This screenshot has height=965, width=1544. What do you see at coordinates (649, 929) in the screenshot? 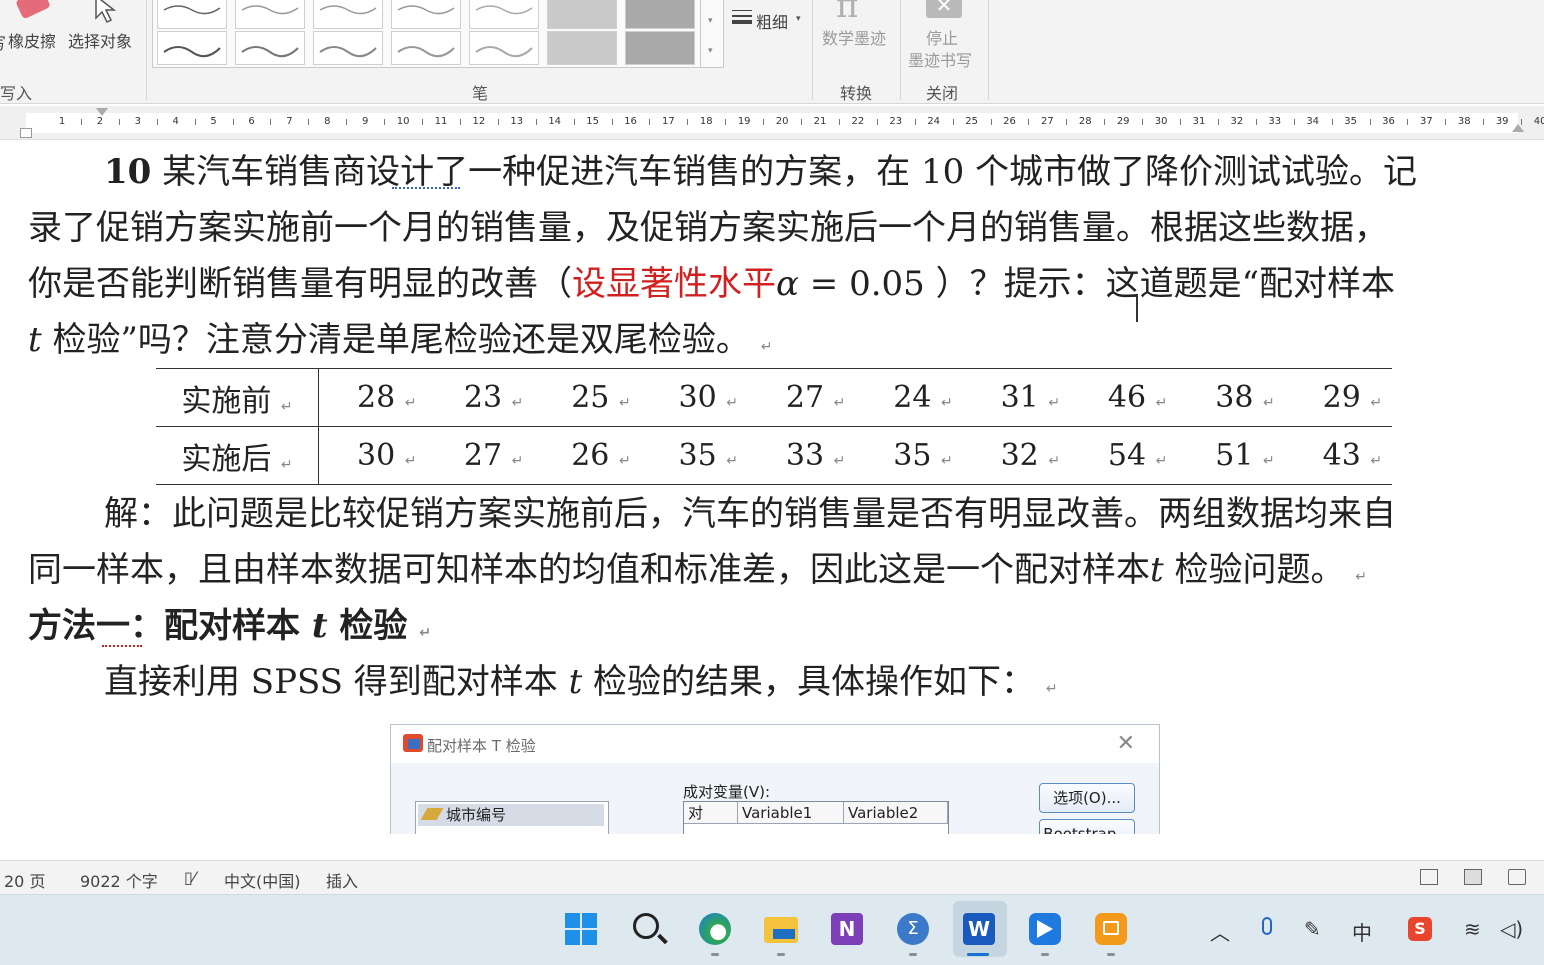
I see `search-icon` at bounding box center [649, 929].